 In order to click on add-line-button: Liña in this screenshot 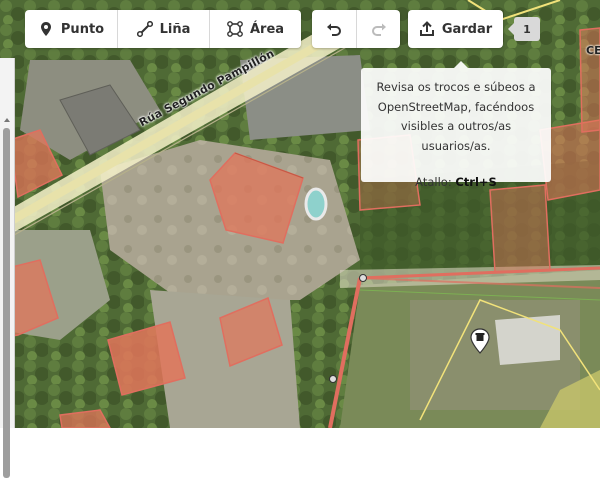, I will do `click(163, 29)`.